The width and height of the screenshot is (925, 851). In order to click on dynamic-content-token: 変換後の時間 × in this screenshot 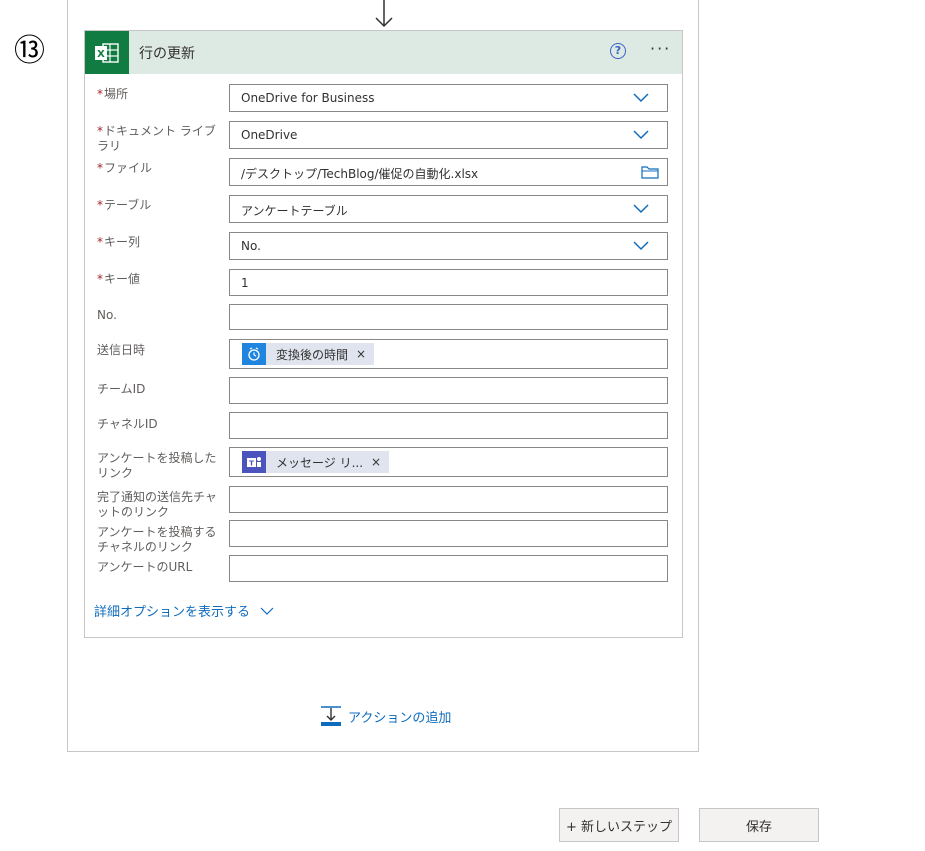, I will do `click(308, 354)`.